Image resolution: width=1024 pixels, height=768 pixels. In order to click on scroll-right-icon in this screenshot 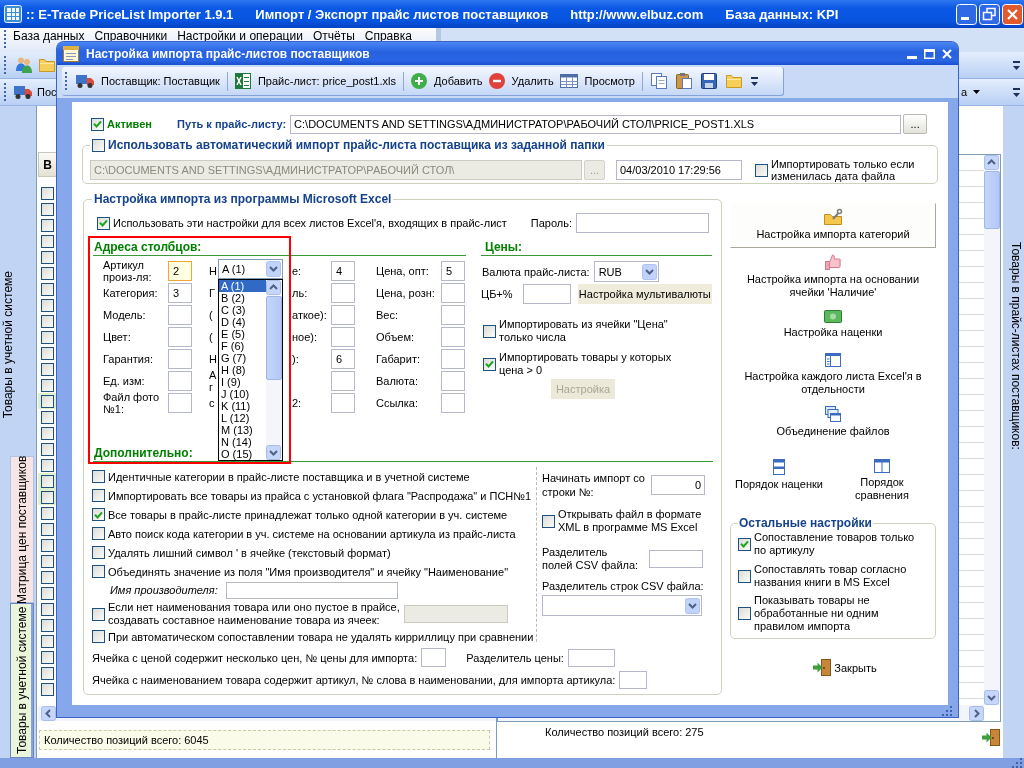, I will do `click(976, 713)`.